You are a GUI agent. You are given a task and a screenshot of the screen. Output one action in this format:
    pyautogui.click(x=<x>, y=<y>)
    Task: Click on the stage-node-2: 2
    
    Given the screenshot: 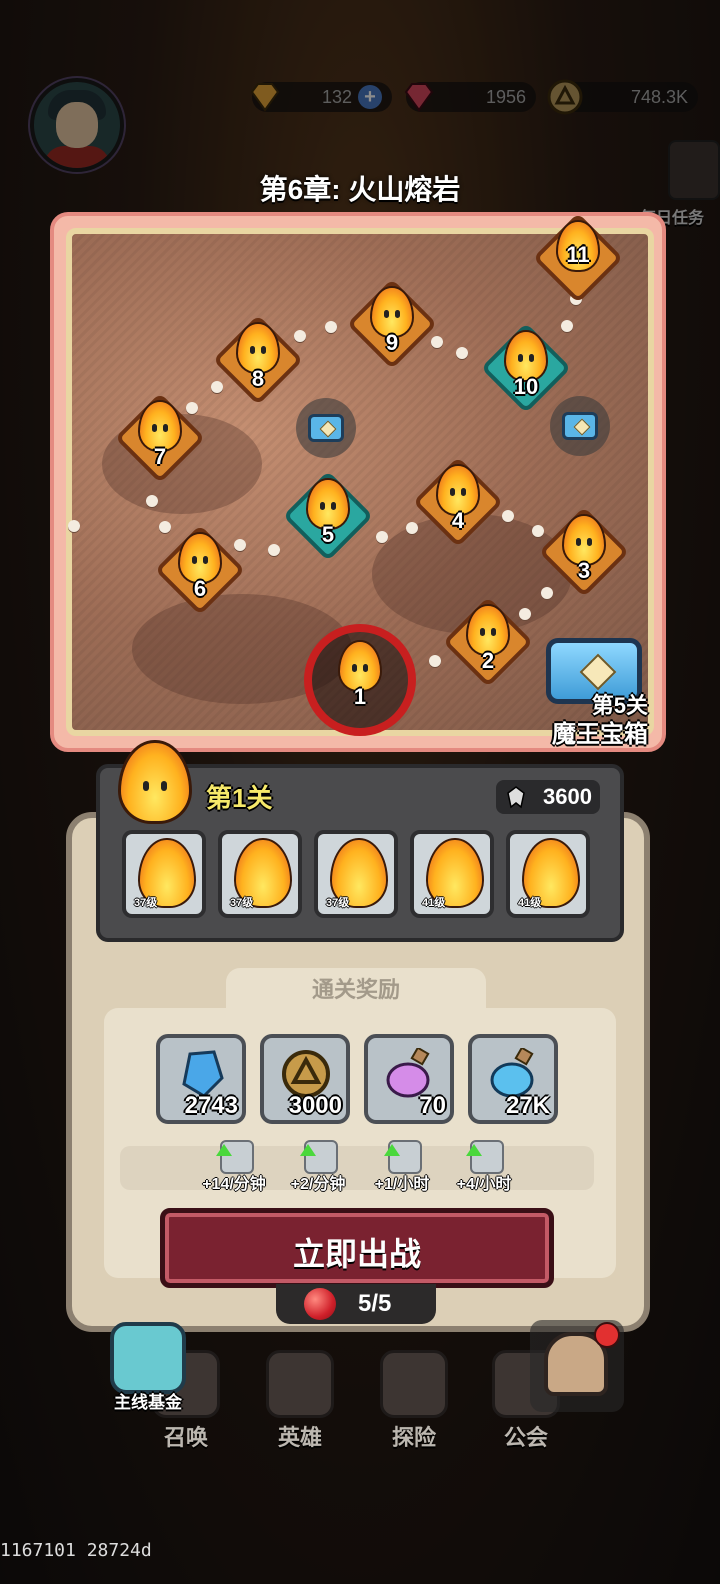 What is the action you would take?
    pyautogui.click(x=488, y=642)
    